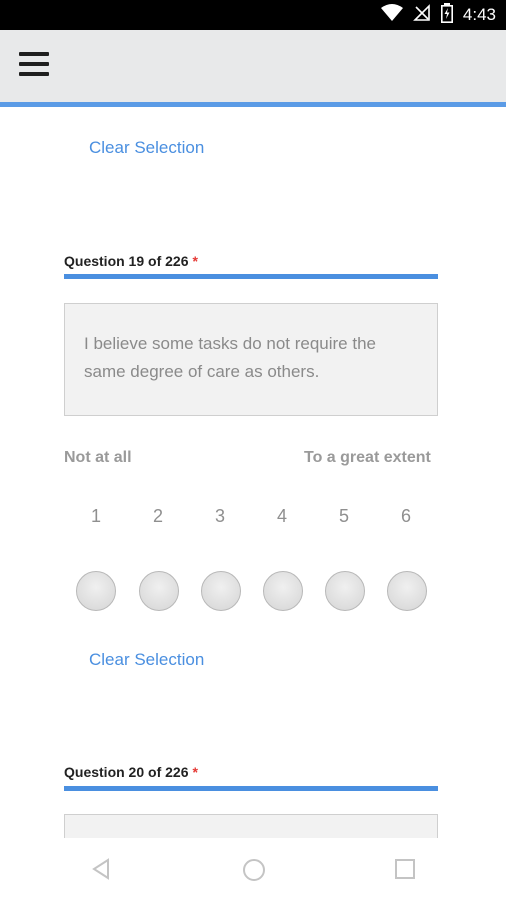 The image size is (506, 900). I want to click on no-signal-icon, so click(421, 15).